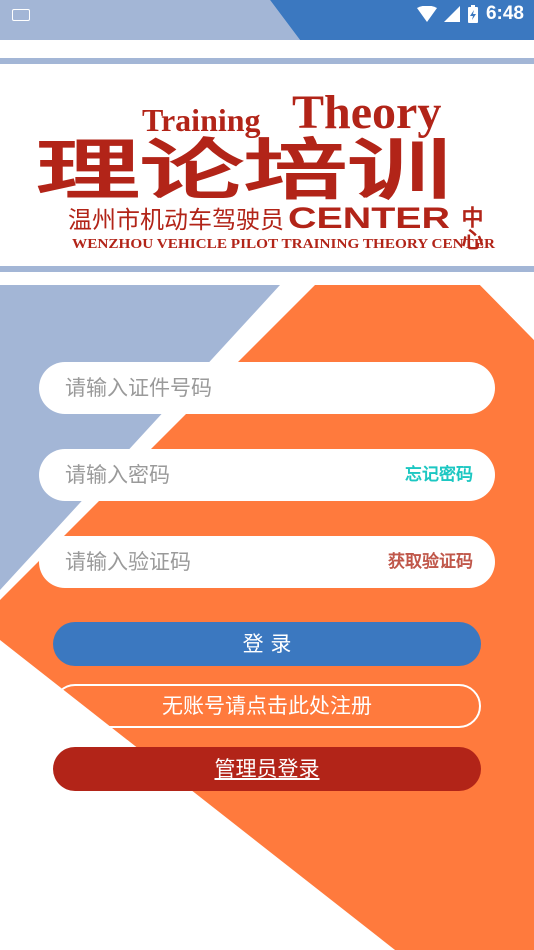 The width and height of the screenshot is (534, 950). Describe the element at coordinates (369, 218) in the screenshot. I see `logo-subtitle-center: CENTER` at that location.